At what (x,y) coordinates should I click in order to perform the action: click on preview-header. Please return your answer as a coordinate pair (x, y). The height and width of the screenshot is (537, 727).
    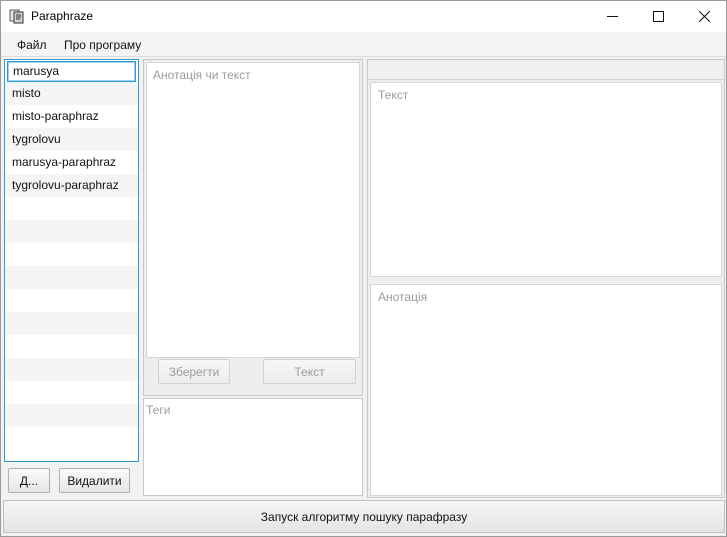
    Looking at the image, I should click on (546, 70).